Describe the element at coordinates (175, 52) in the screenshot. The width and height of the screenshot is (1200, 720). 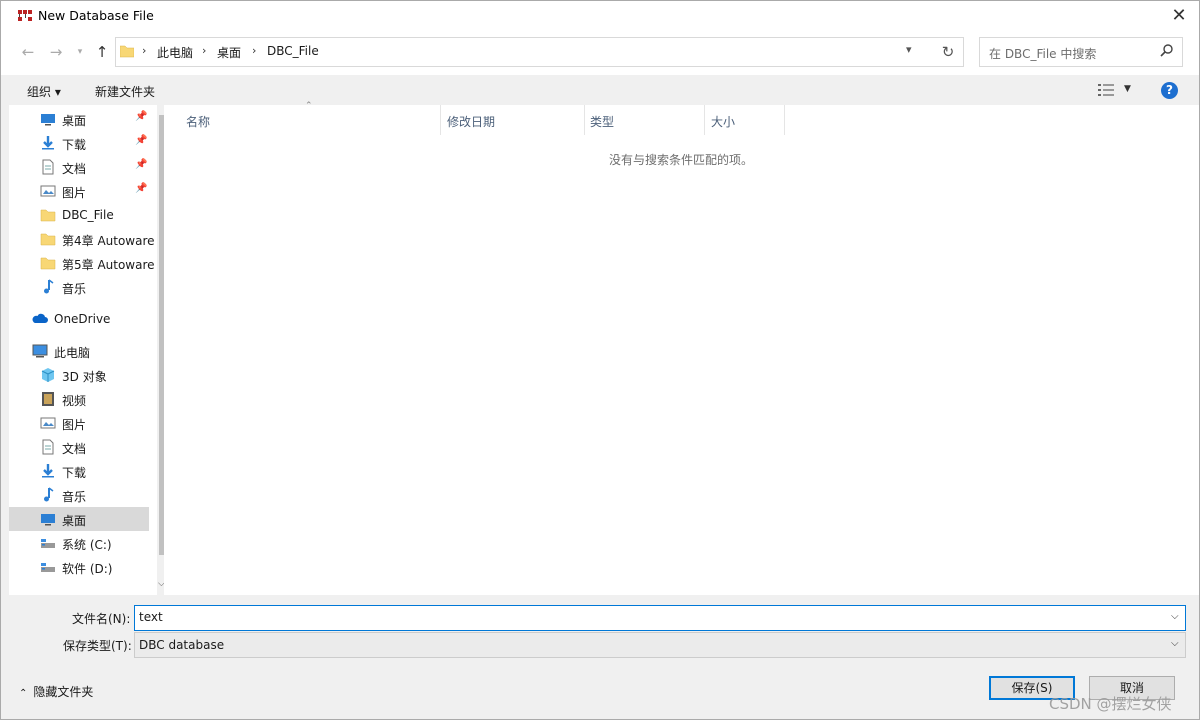
I see `breadcrumb-this-pc: 此电脑` at that location.